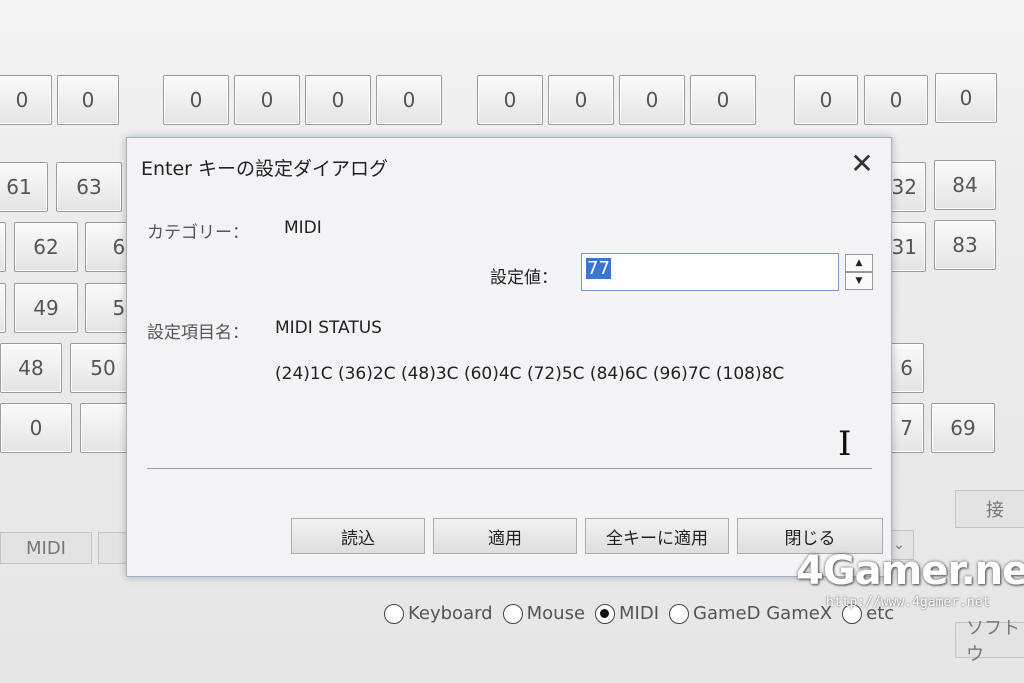 The height and width of the screenshot is (683, 1024). What do you see at coordinates (965, 185) in the screenshot?
I see `key-value-button: 84` at bounding box center [965, 185].